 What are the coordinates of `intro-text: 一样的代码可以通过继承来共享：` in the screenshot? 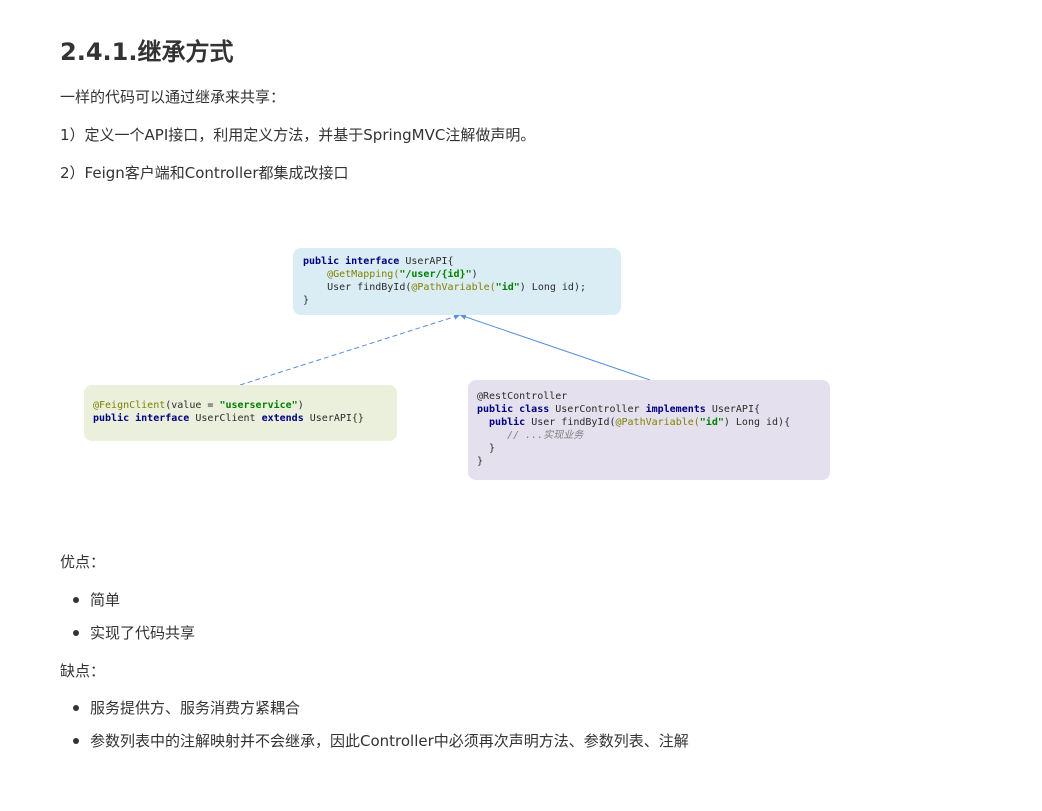 It's located at (173, 97).